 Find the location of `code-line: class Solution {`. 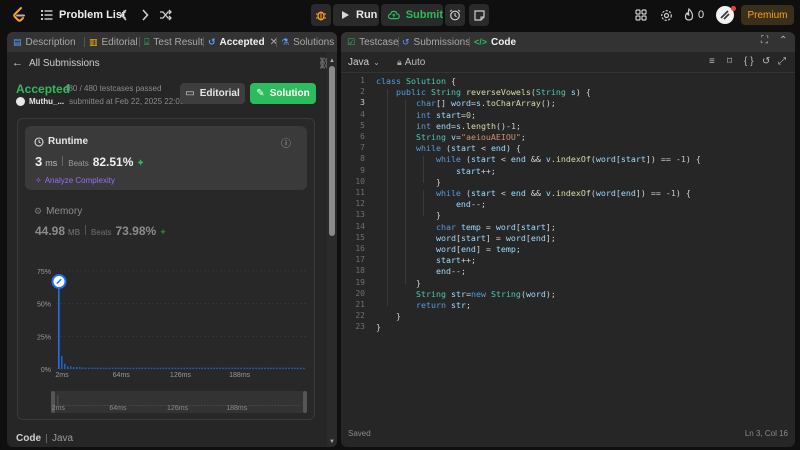

code-line: class Solution { is located at coordinates (416, 81).